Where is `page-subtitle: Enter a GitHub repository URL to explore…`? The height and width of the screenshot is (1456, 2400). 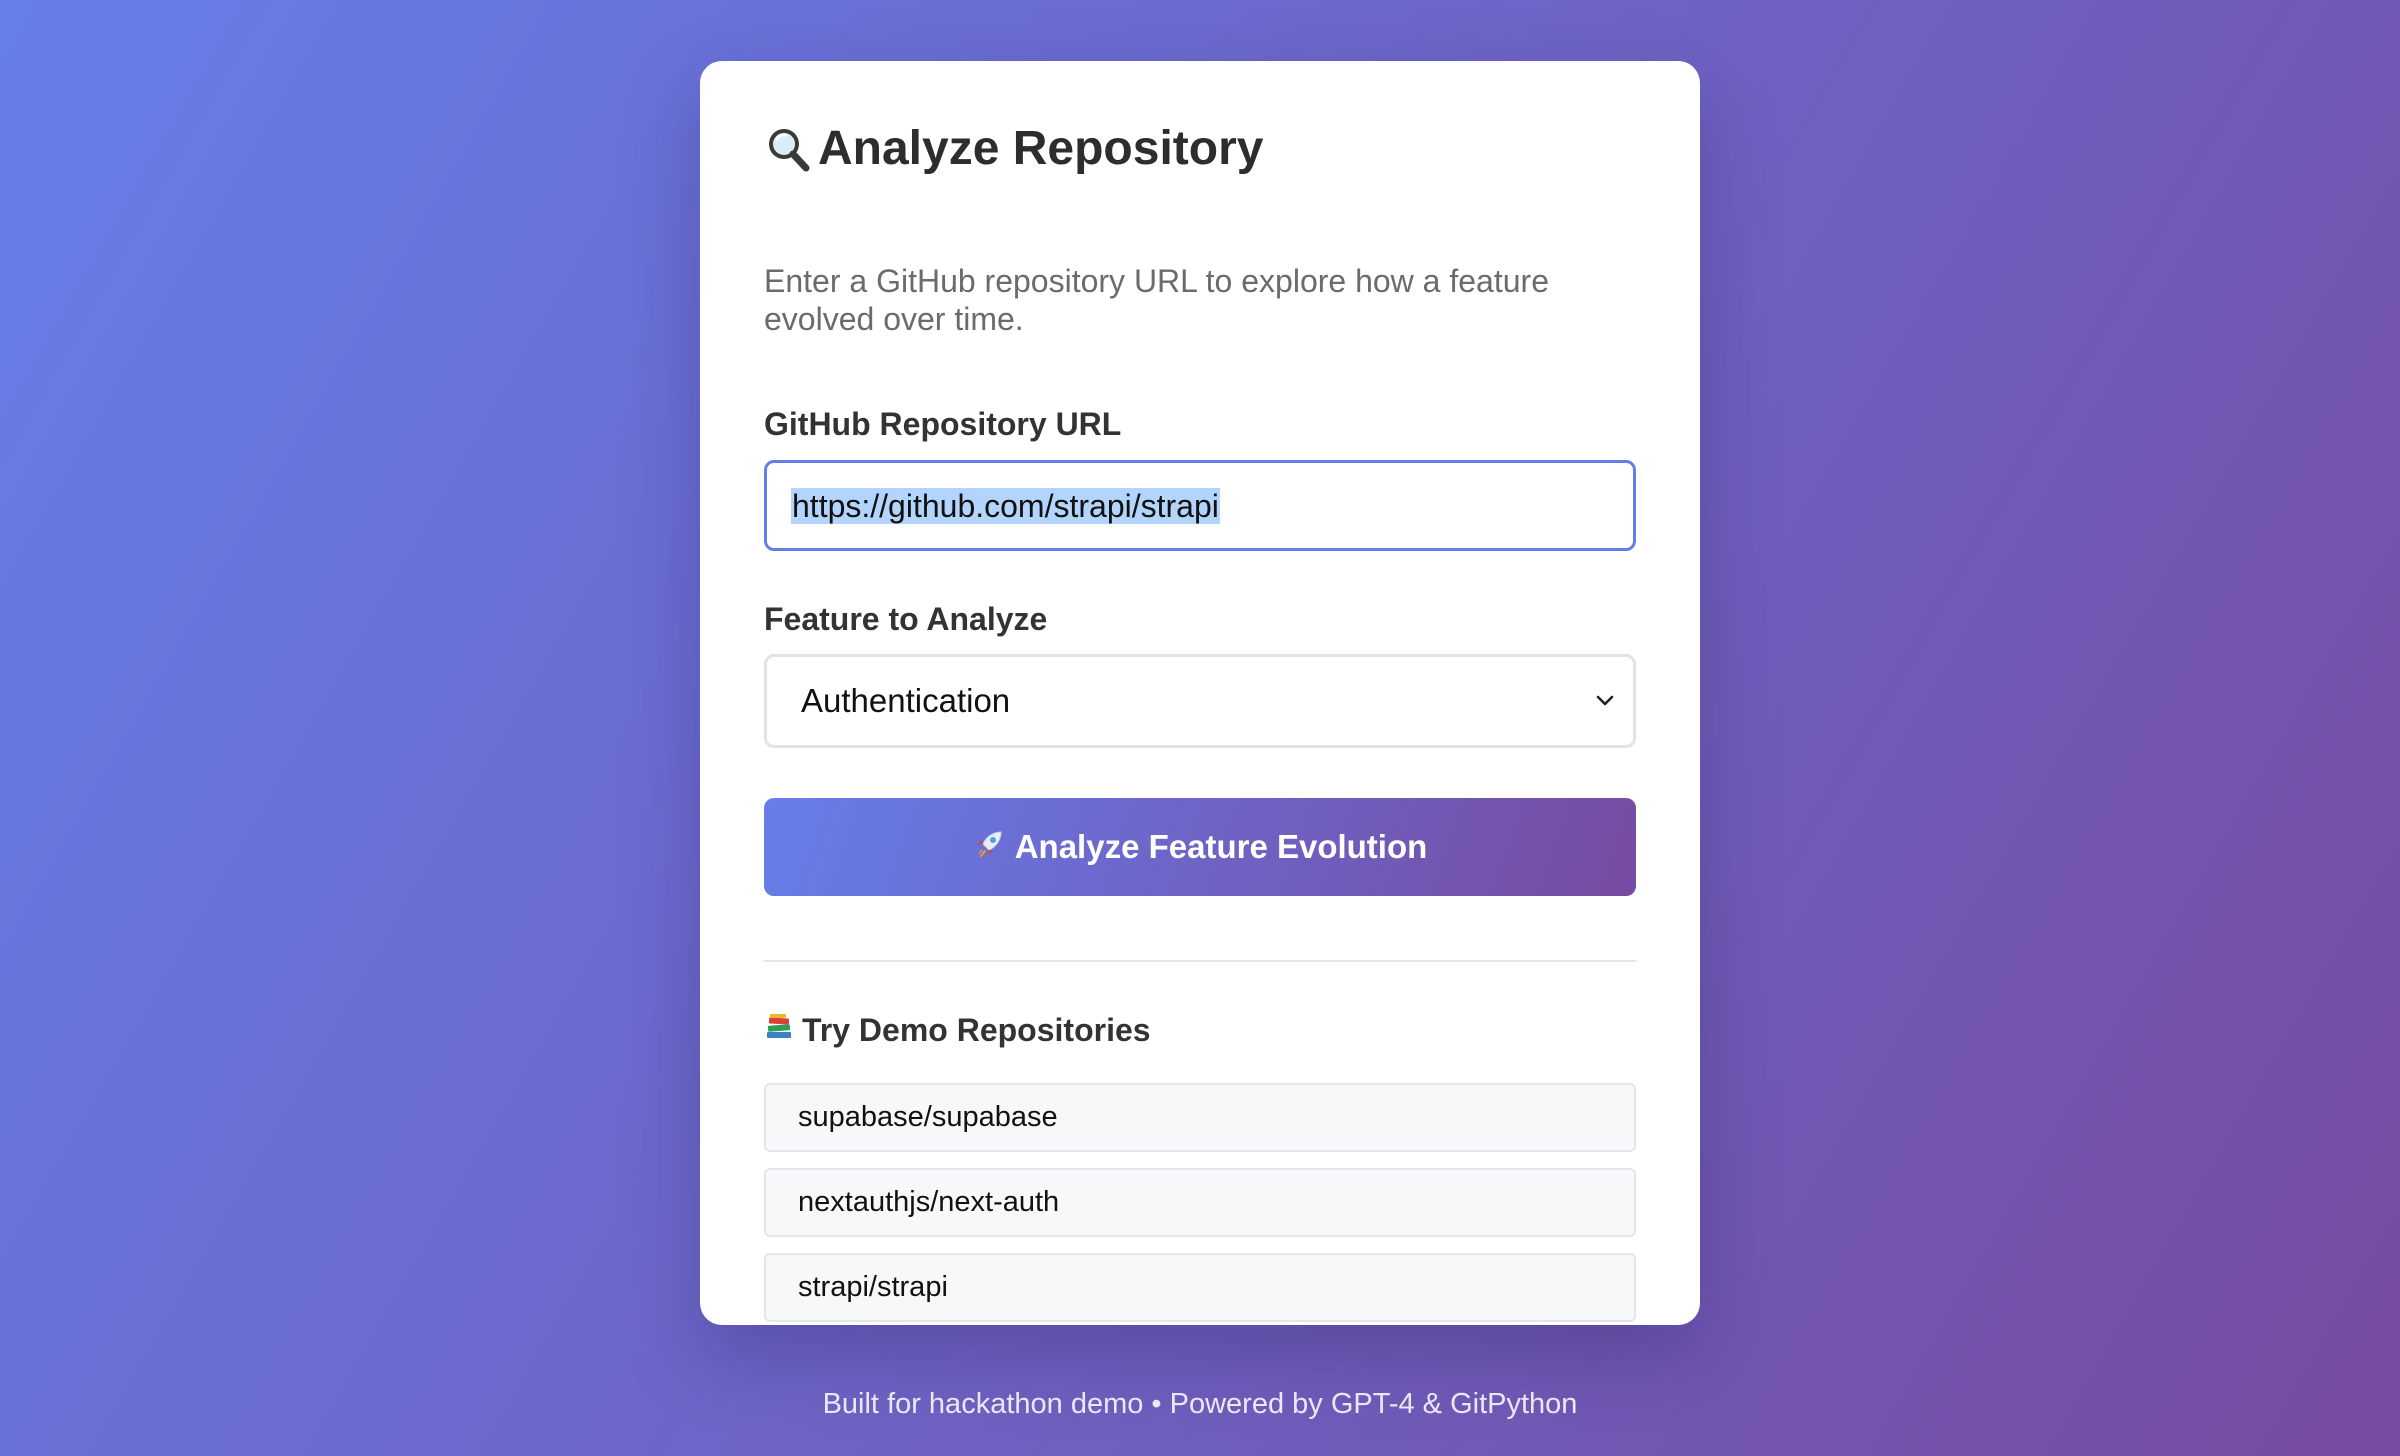 page-subtitle: Enter a GitHub repository URL to explore… is located at coordinates (1156, 300).